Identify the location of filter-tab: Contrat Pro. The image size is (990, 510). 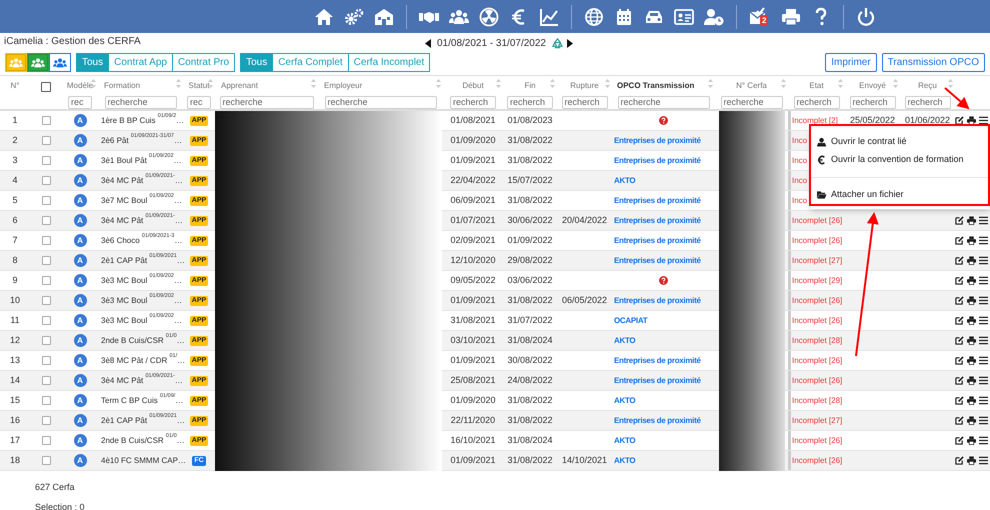
(204, 62).